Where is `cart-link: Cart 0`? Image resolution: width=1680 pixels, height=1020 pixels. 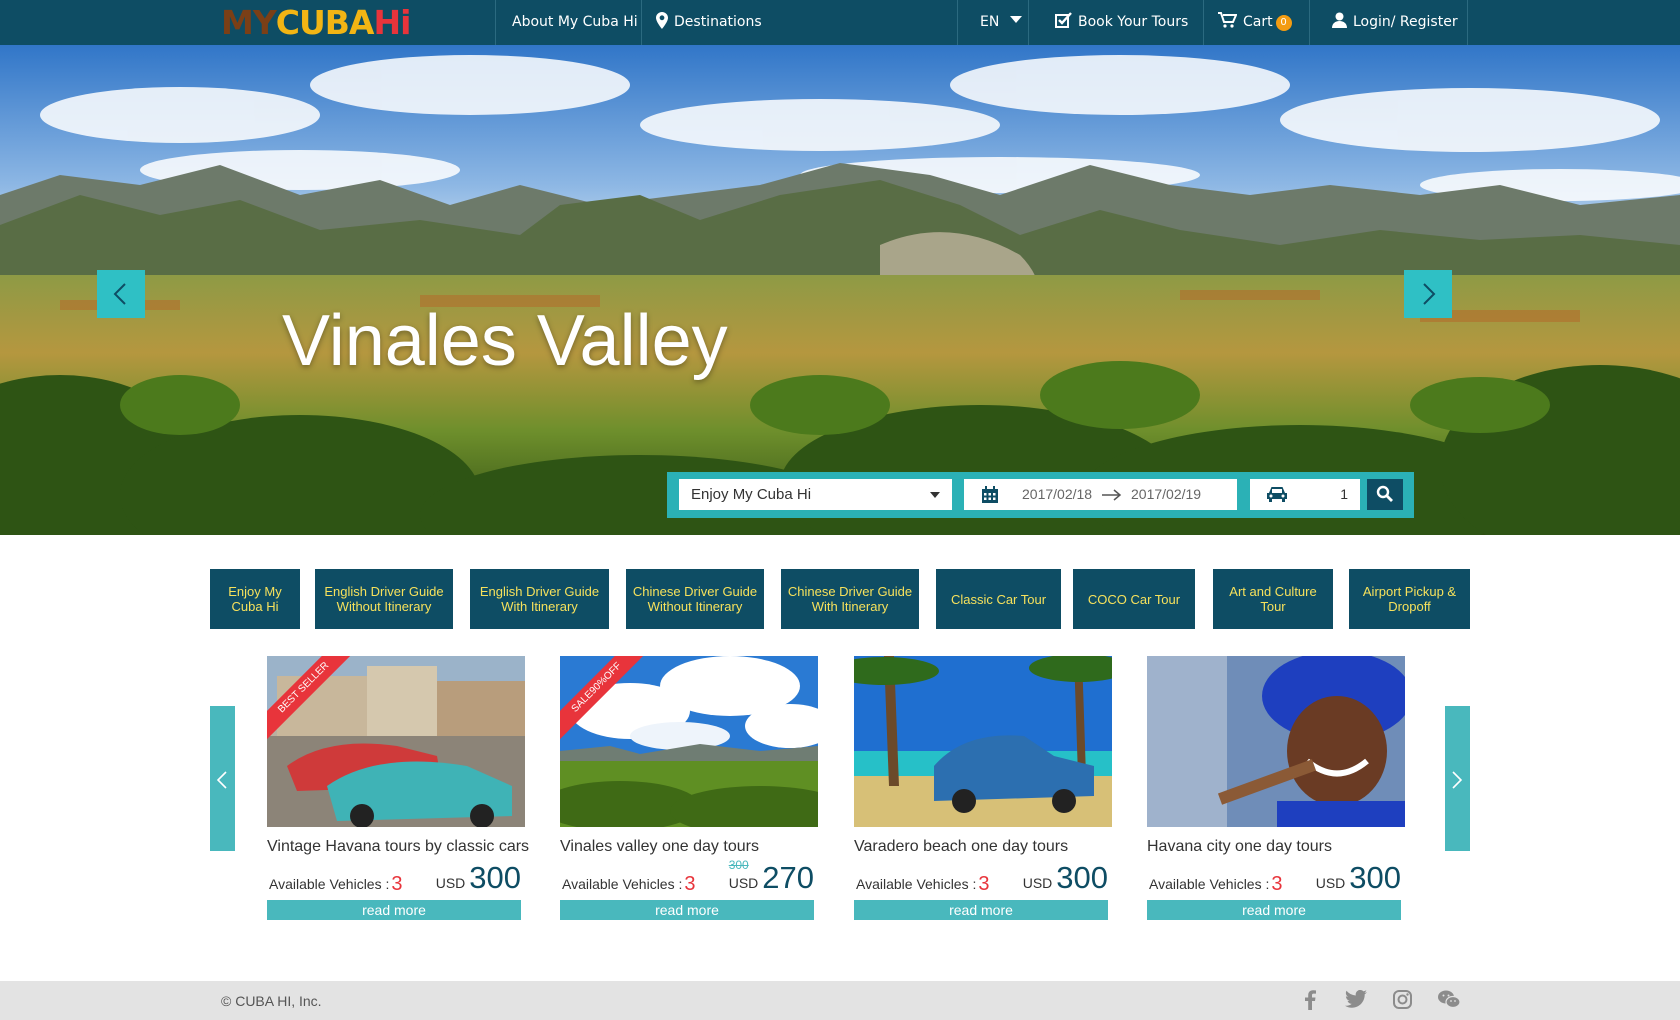
cart-link: Cart 0 is located at coordinates (1255, 22).